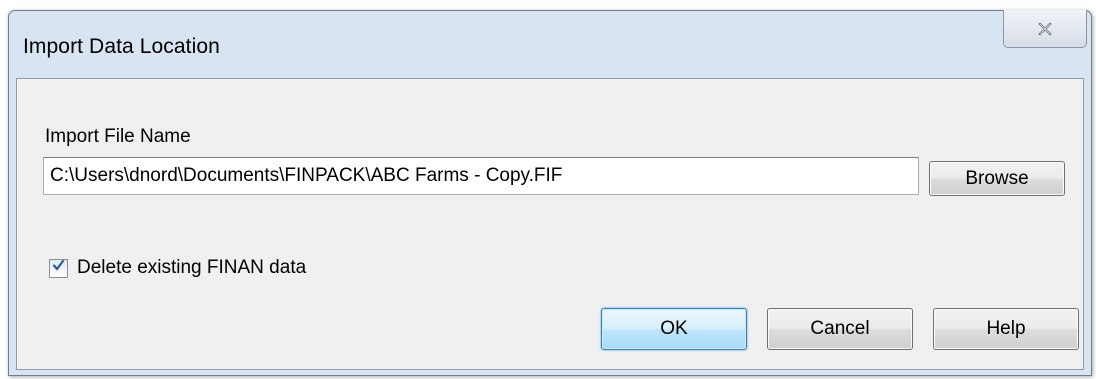  What do you see at coordinates (1006, 329) in the screenshot?
I see `help-button: Help` at bounding box center [1006, 329].